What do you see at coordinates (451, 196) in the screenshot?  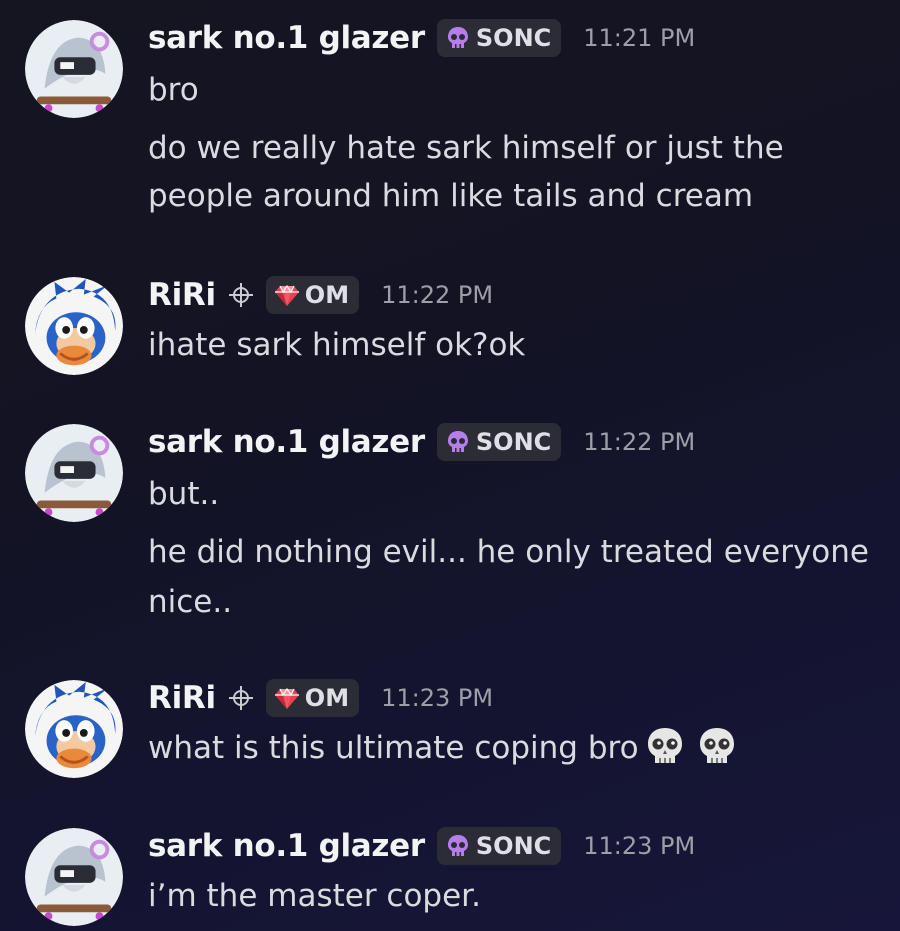 I see `message-text: people around him like tails and cream` at bounding box center [451, 196].